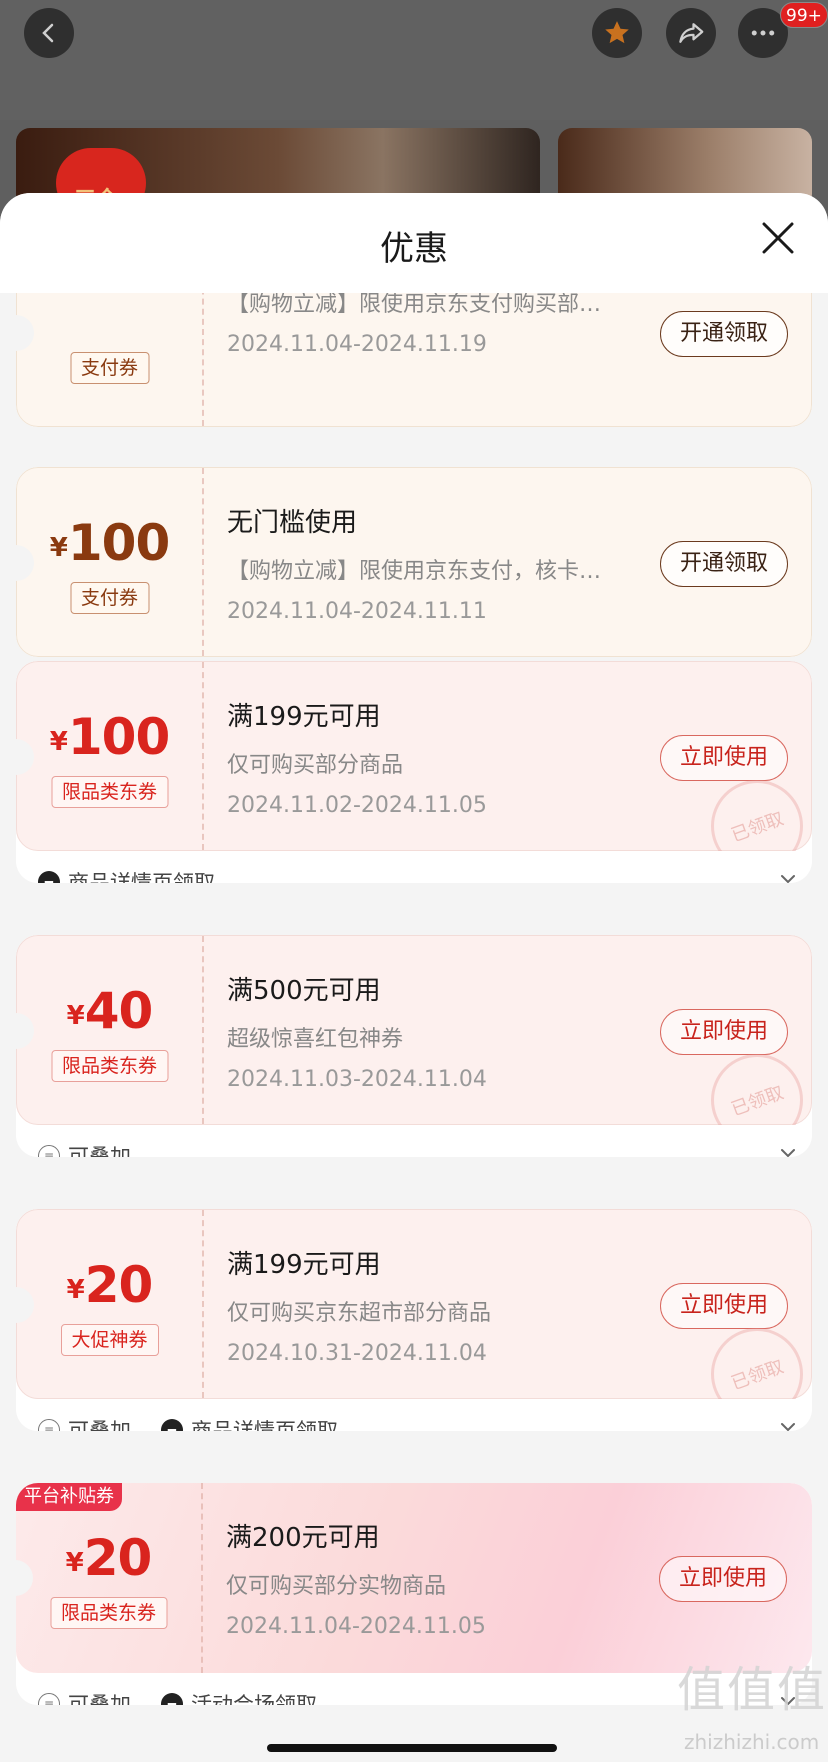 This screenshot has height=1762, width=828. I want to click on coupon-description: 超级惊喜红包神券, so click(315, 1039).